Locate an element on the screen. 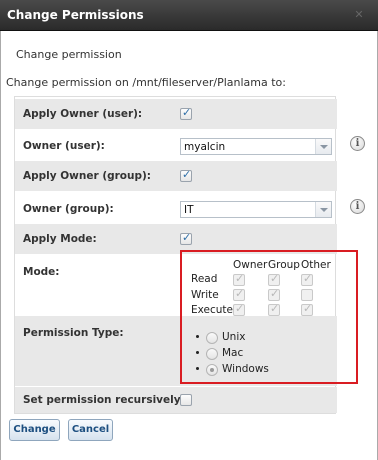 The height and width of the screenshot is (460, 378). mode-column-other: Other is located at coordinates (316, 265).